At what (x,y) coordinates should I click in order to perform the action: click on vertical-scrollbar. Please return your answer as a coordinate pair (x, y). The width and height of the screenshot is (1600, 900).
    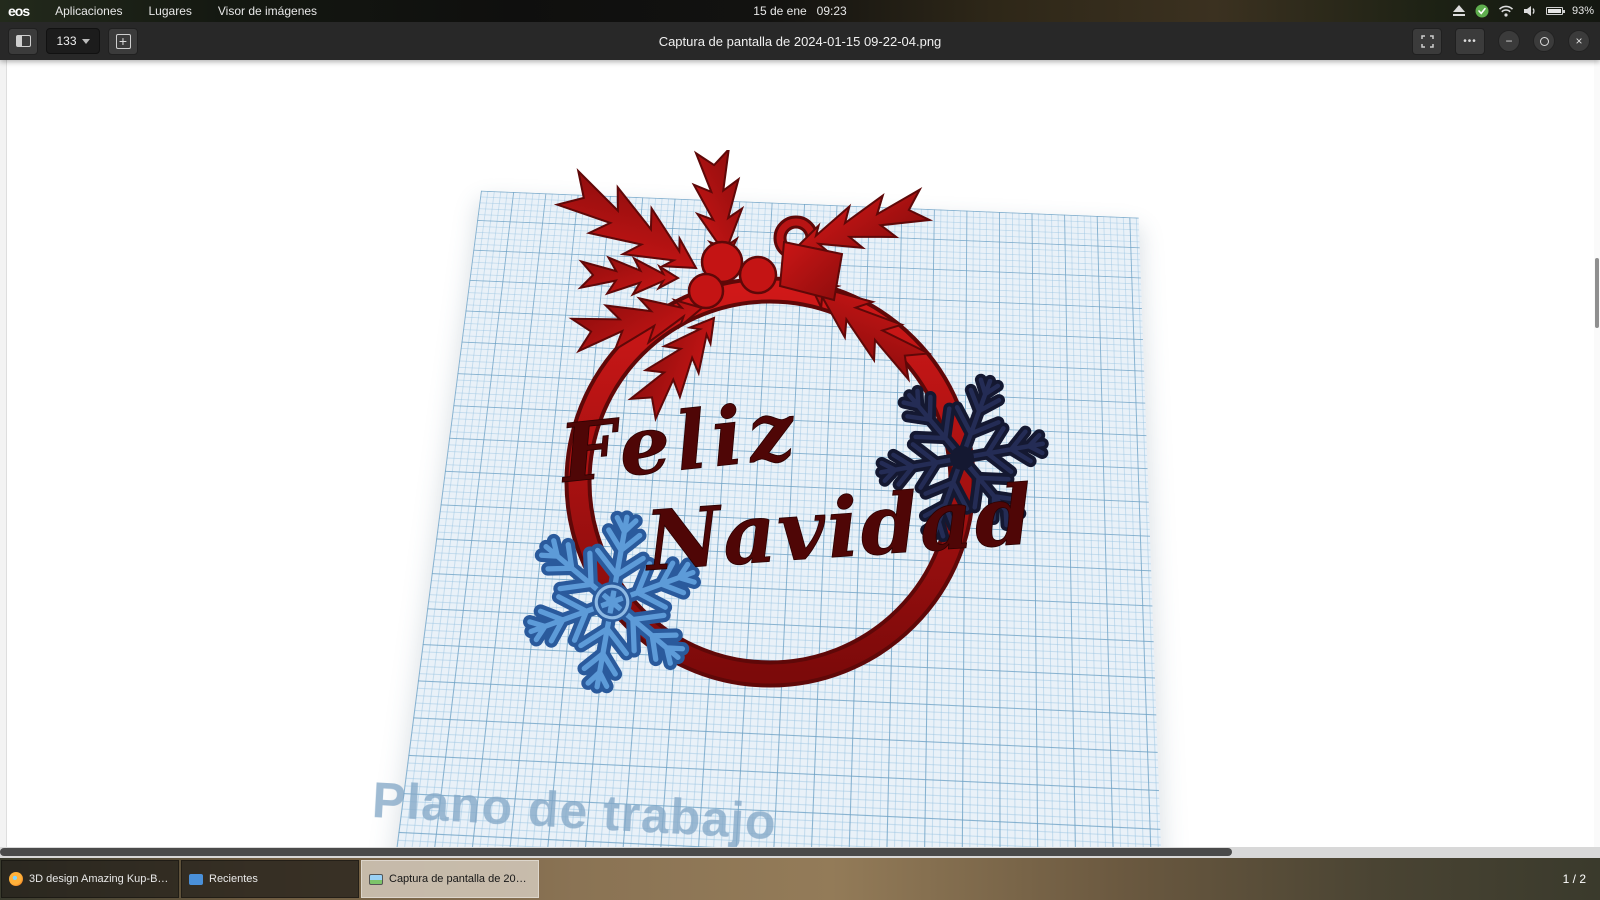
    Looking at the image, I should click on (1597, 459).